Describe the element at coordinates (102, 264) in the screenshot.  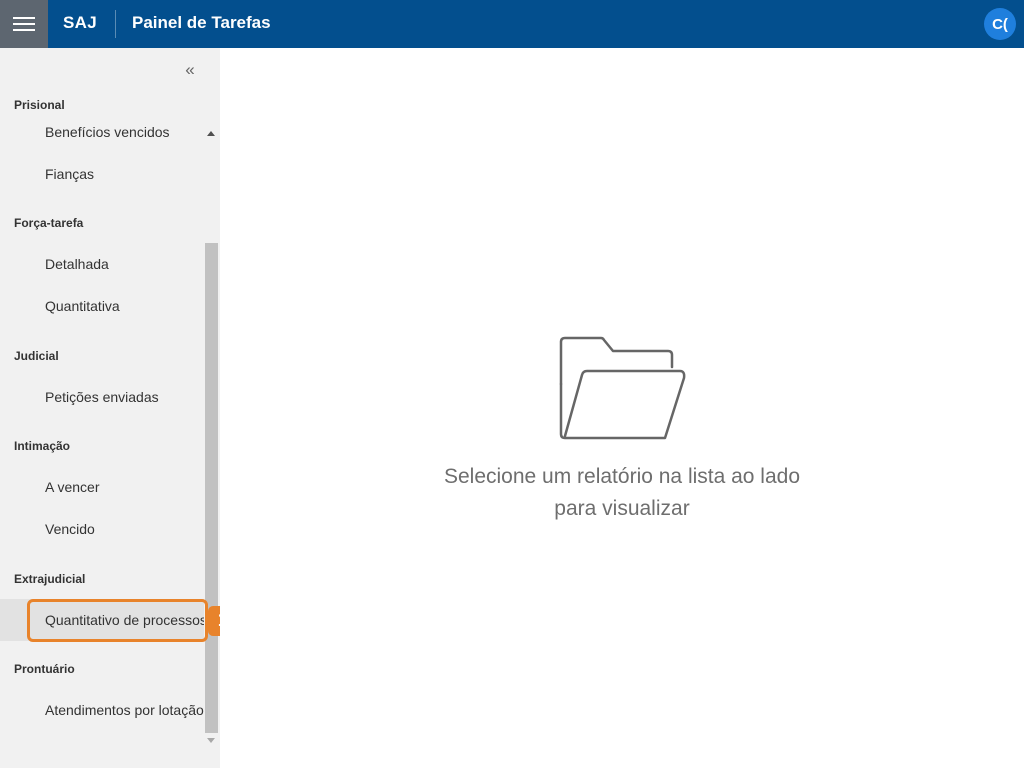
I see `sidebar-item-detalhada: Detalhada` at that location.